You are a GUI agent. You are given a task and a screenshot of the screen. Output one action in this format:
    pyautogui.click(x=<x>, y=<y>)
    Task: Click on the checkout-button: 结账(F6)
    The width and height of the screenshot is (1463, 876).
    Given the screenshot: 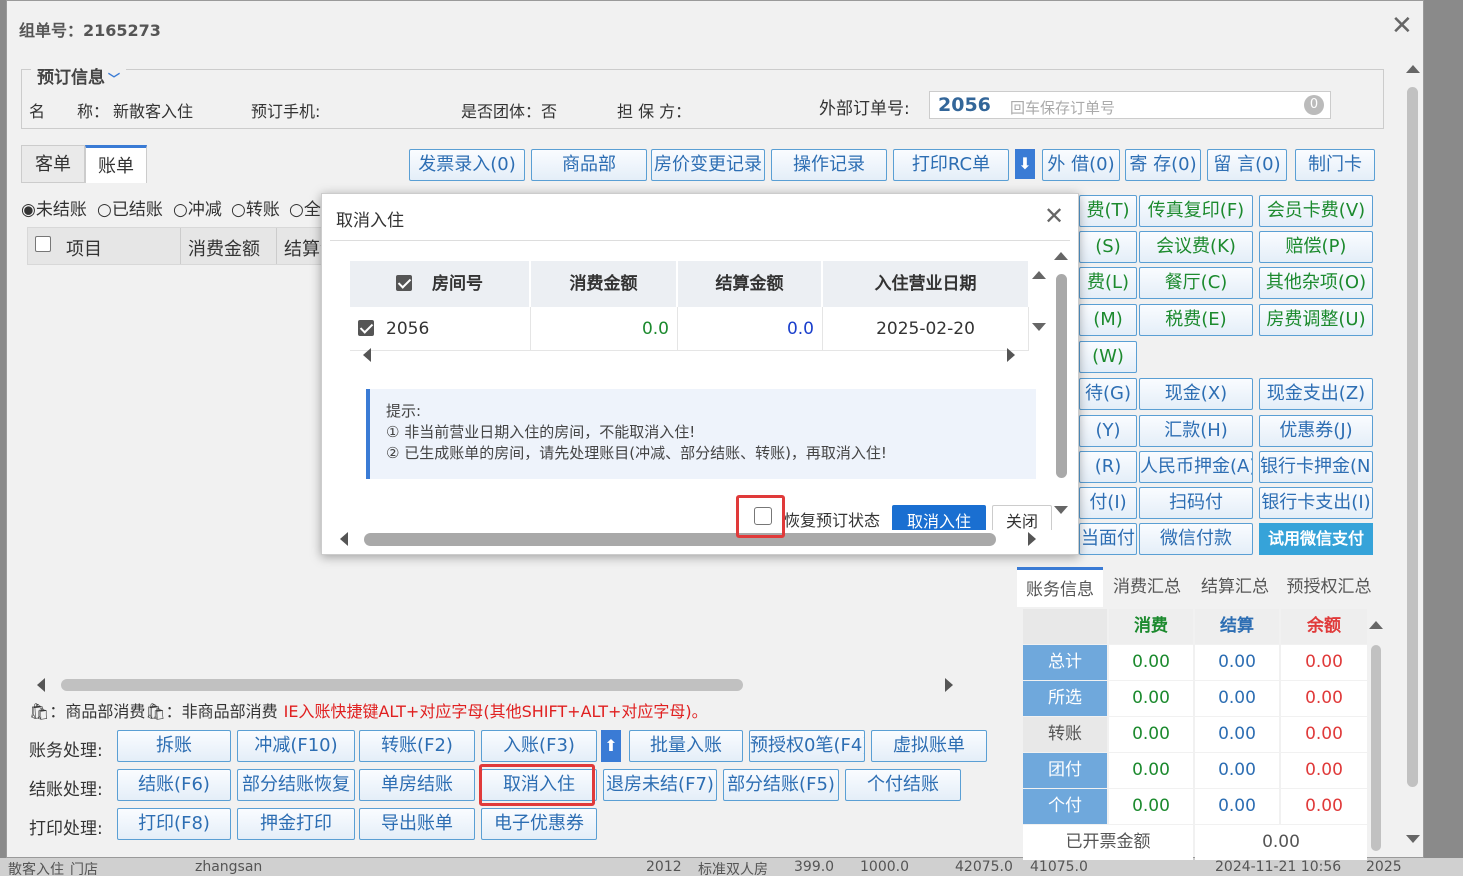 What is the action you would take?
    pyautogui.click(x=174, y=785)
    